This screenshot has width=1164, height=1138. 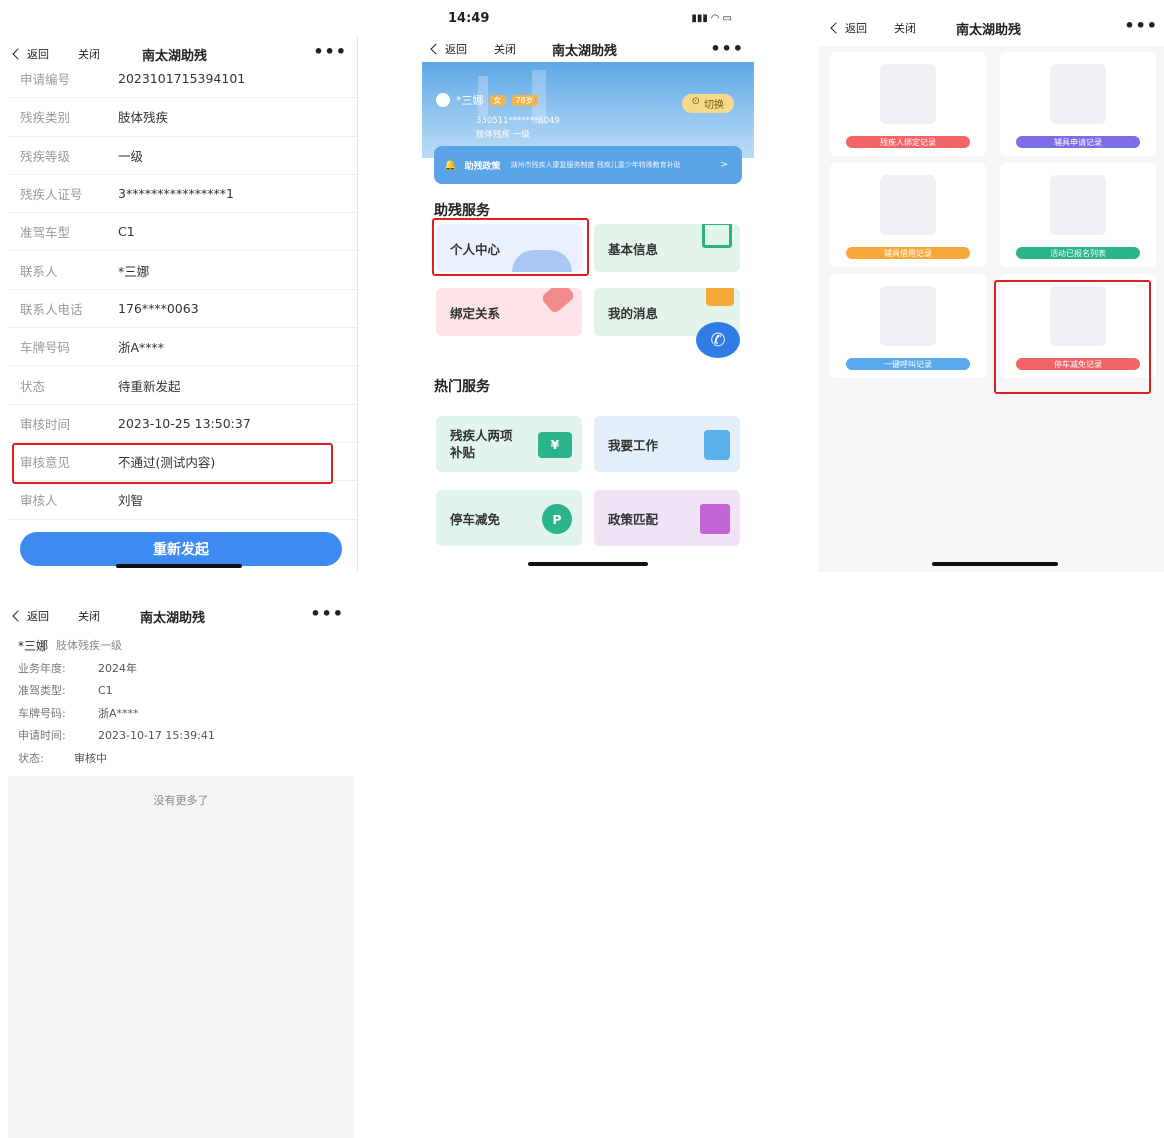 I want to click on field-value: C1, so click(x=105, y=690).